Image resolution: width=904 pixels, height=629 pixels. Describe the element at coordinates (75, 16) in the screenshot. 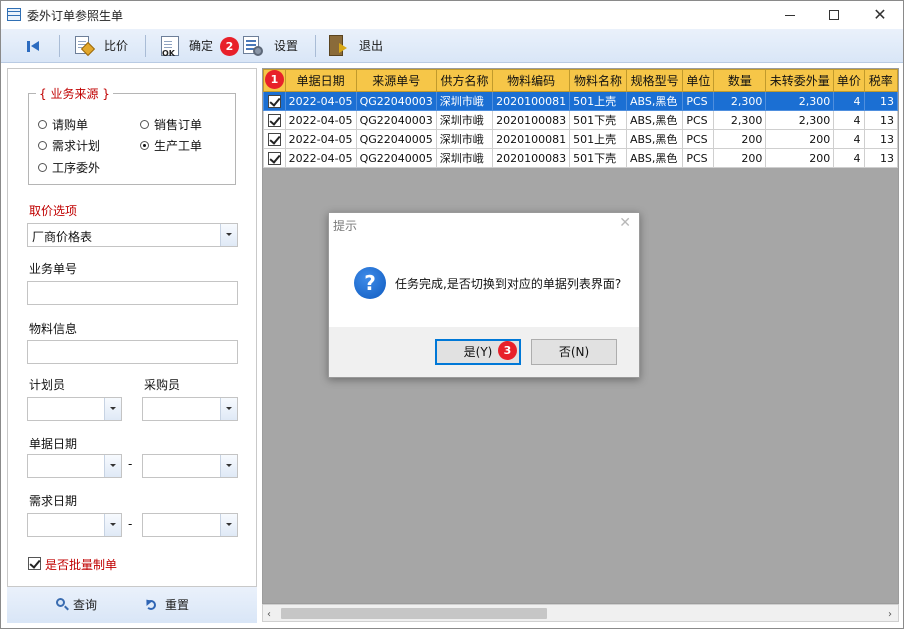

I see `window-title: 委外订单参照生单` at that location.